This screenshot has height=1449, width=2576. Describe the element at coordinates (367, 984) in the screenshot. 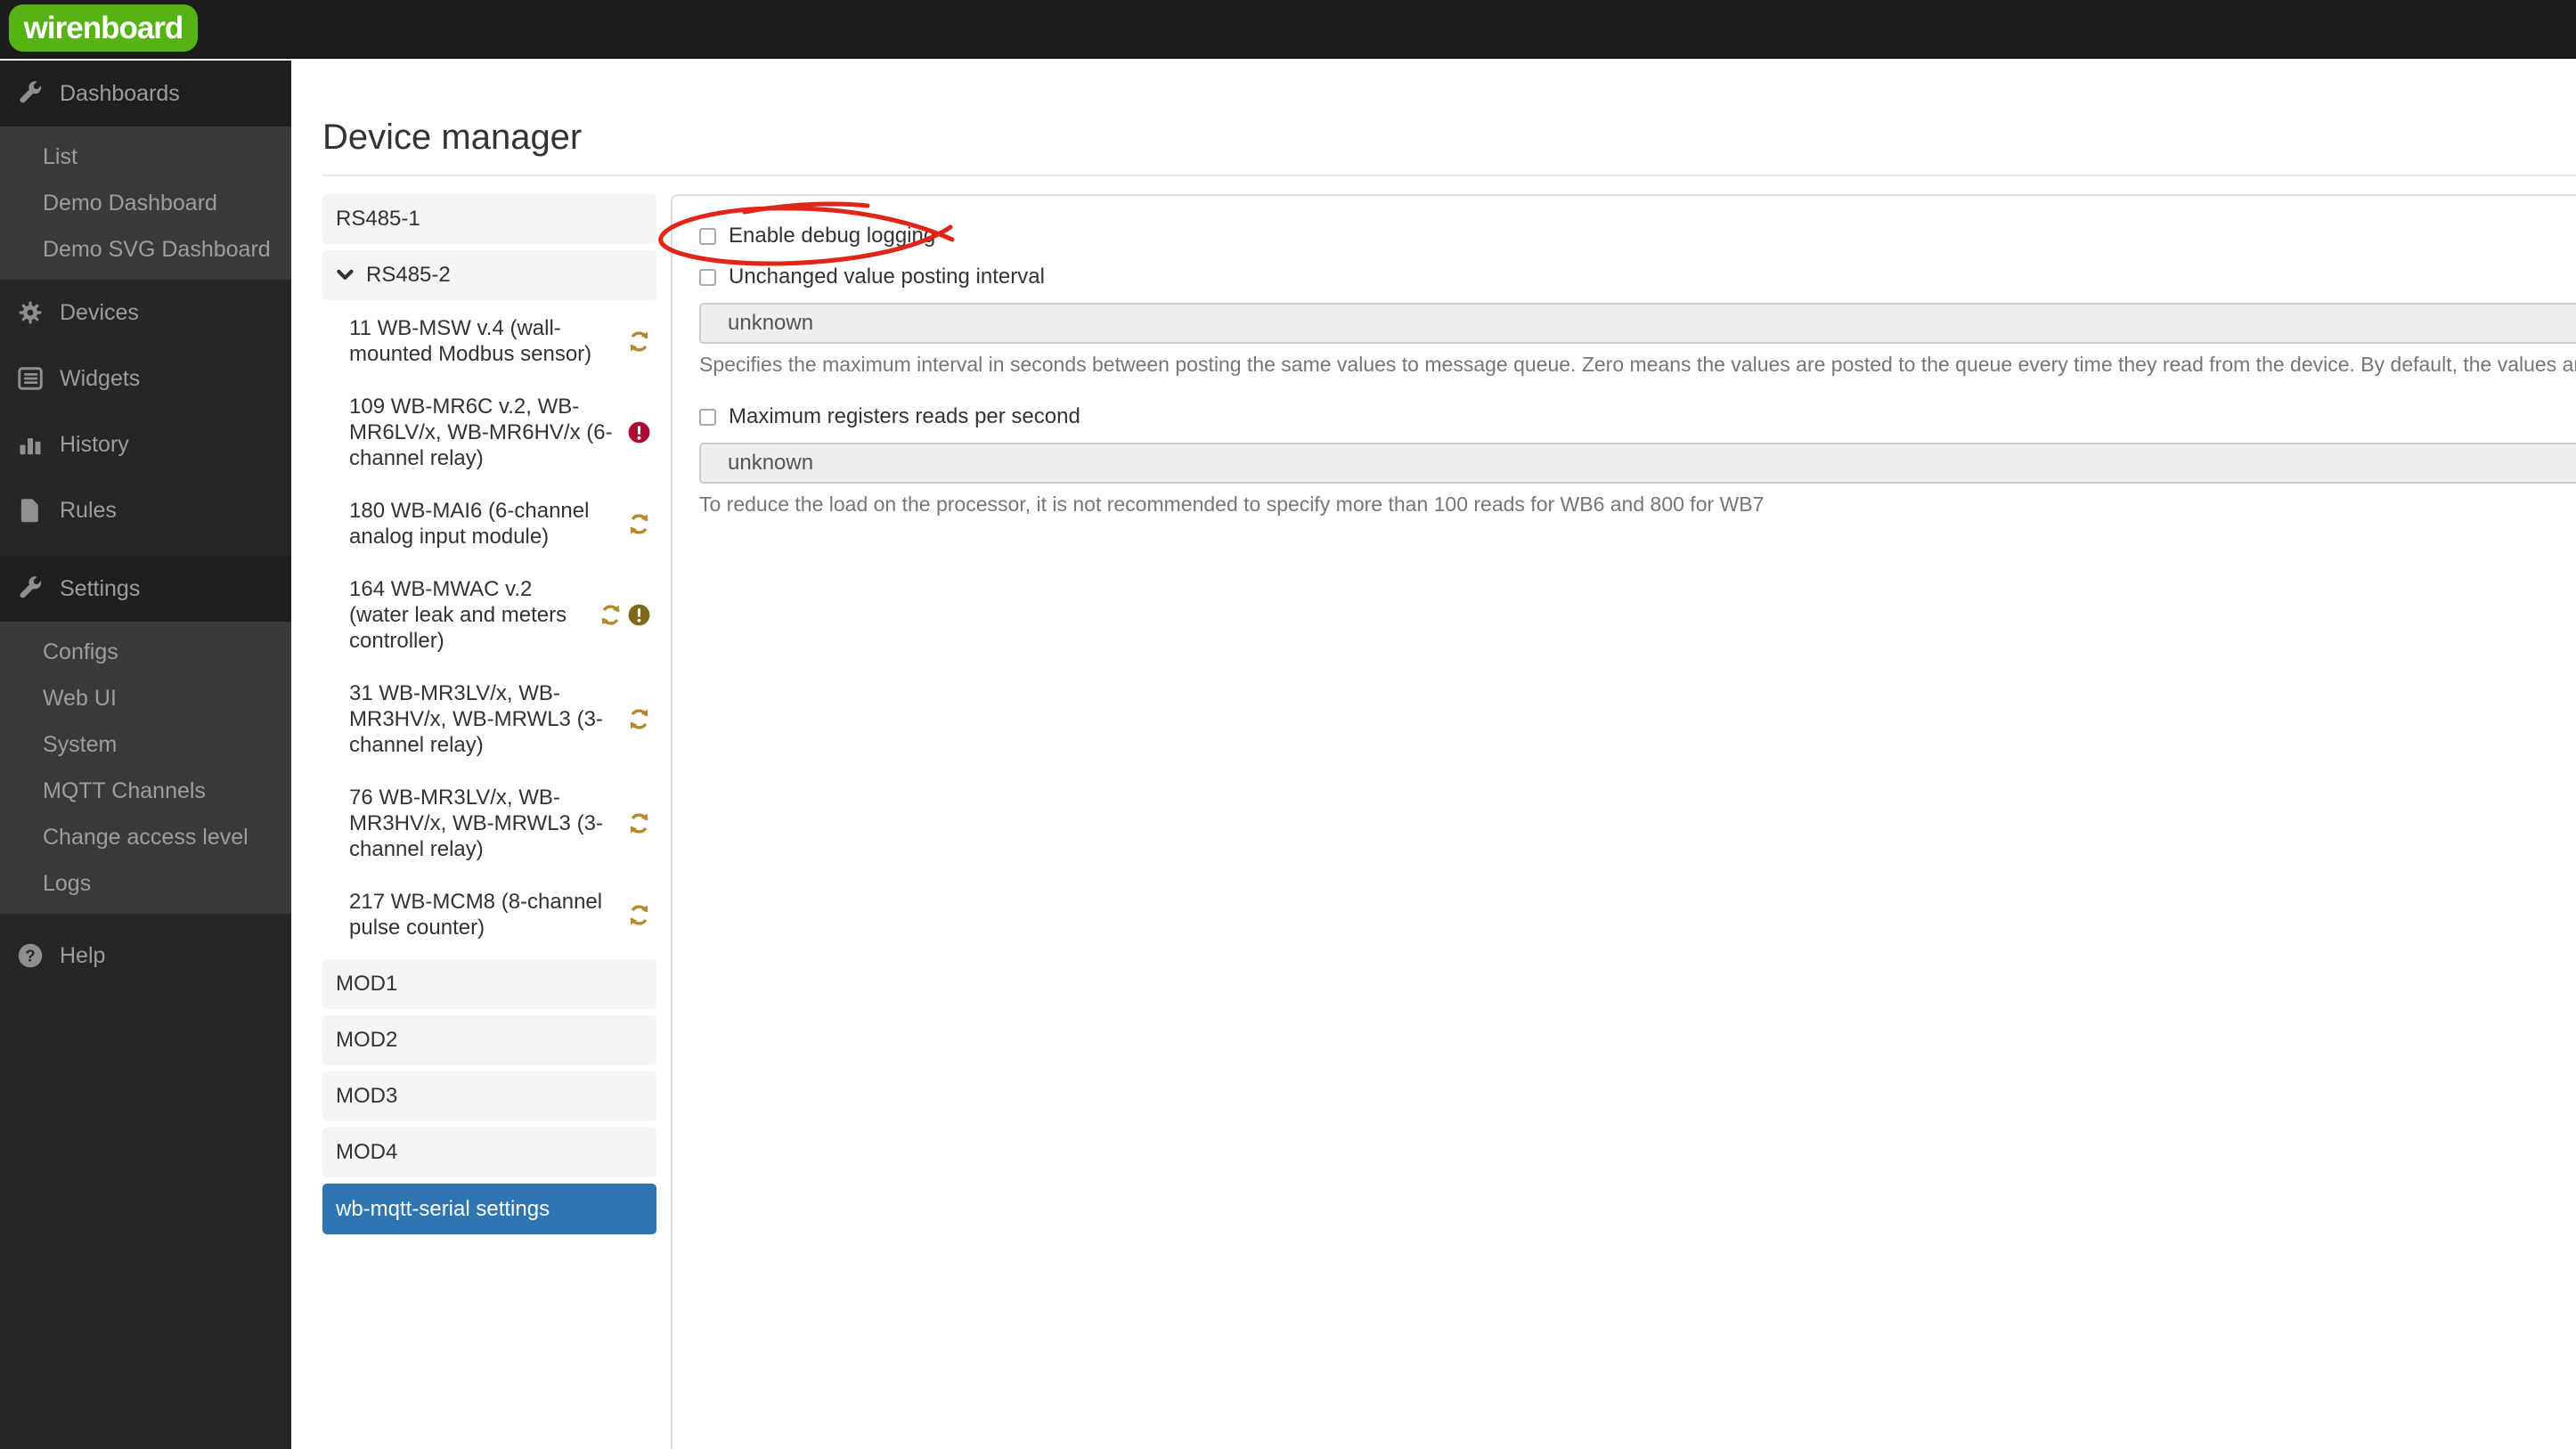

I see `port-label: MOD1` at that location.